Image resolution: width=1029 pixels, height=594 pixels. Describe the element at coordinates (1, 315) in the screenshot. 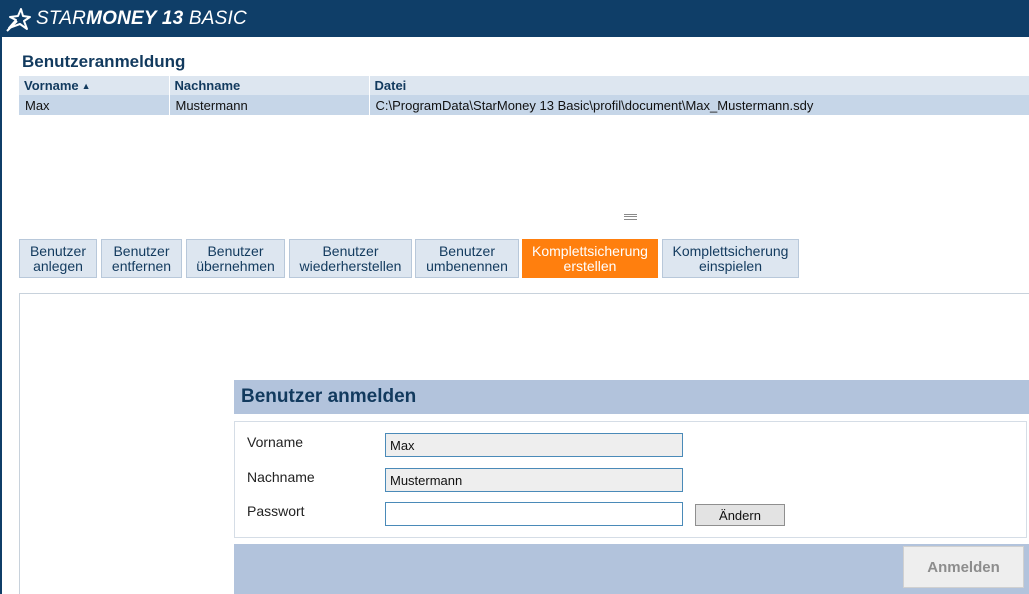

I see `window-left-edge` at that location.